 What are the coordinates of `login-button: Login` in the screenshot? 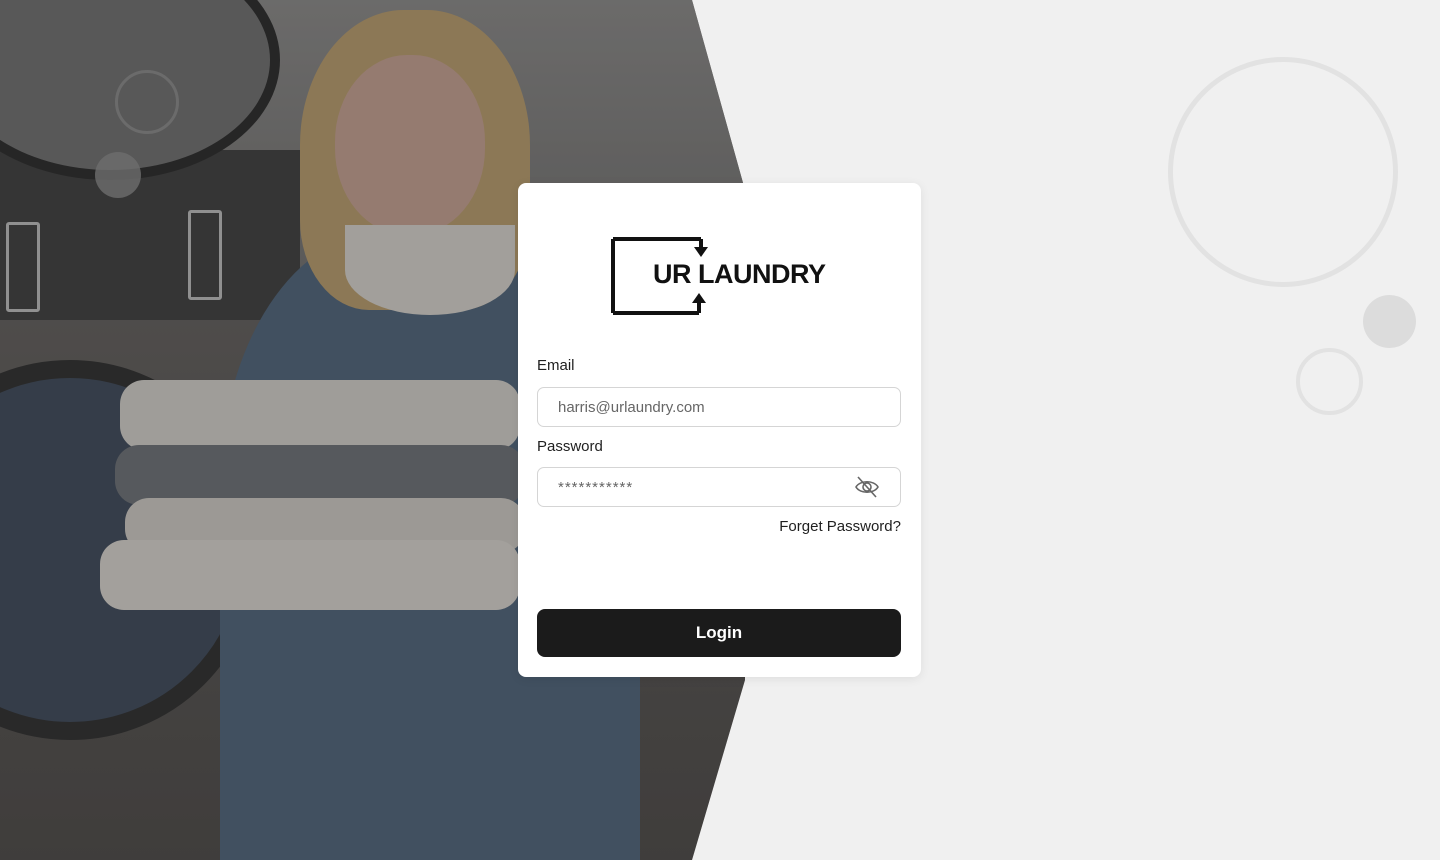 It's located at (719, 633).